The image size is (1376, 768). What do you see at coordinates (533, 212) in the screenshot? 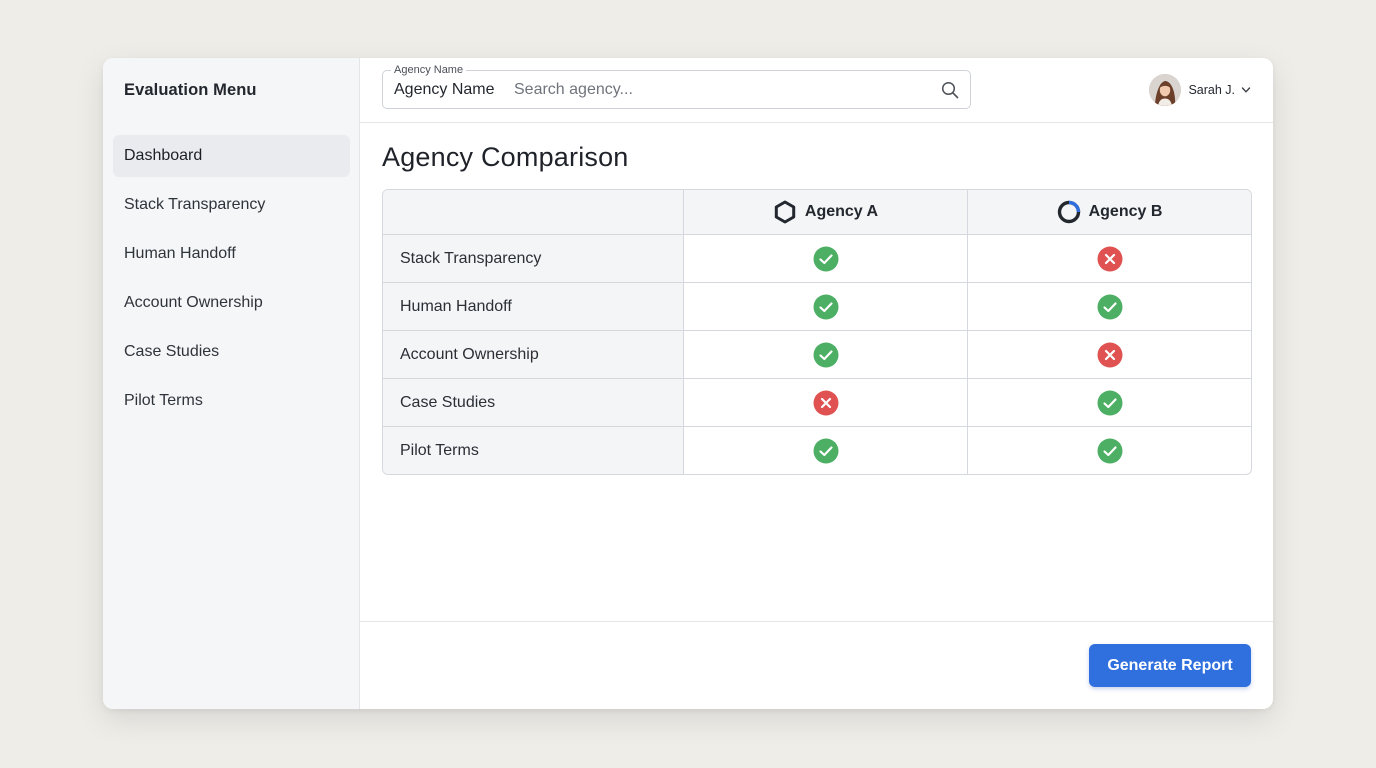
I see `criterion-header-cell` at bounding box center [533, 212].